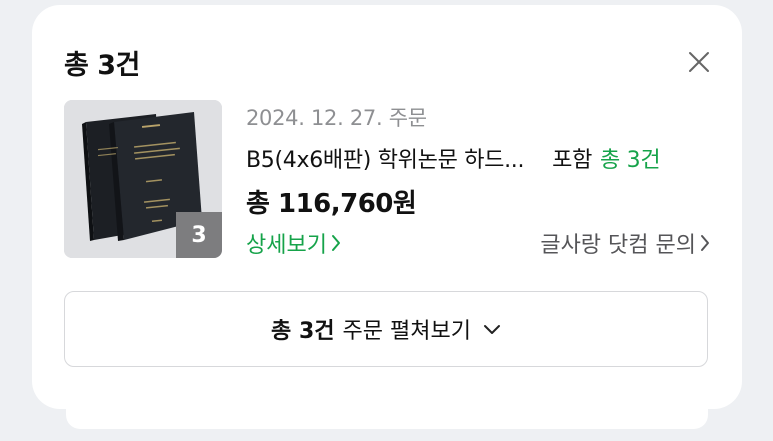  What do you see at coordinates (199, 235) in the screenshot?
I see `item-count-badge: 3` at bounding box center [199, 235].